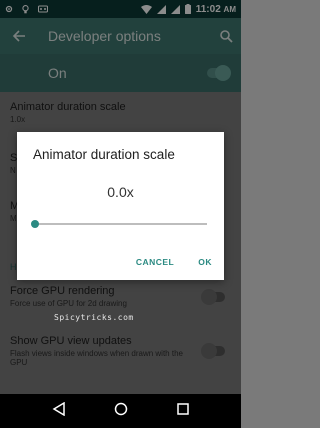 This screenshot has height=428, width=320. I want to click on slider-thumb, so click(35, 224).